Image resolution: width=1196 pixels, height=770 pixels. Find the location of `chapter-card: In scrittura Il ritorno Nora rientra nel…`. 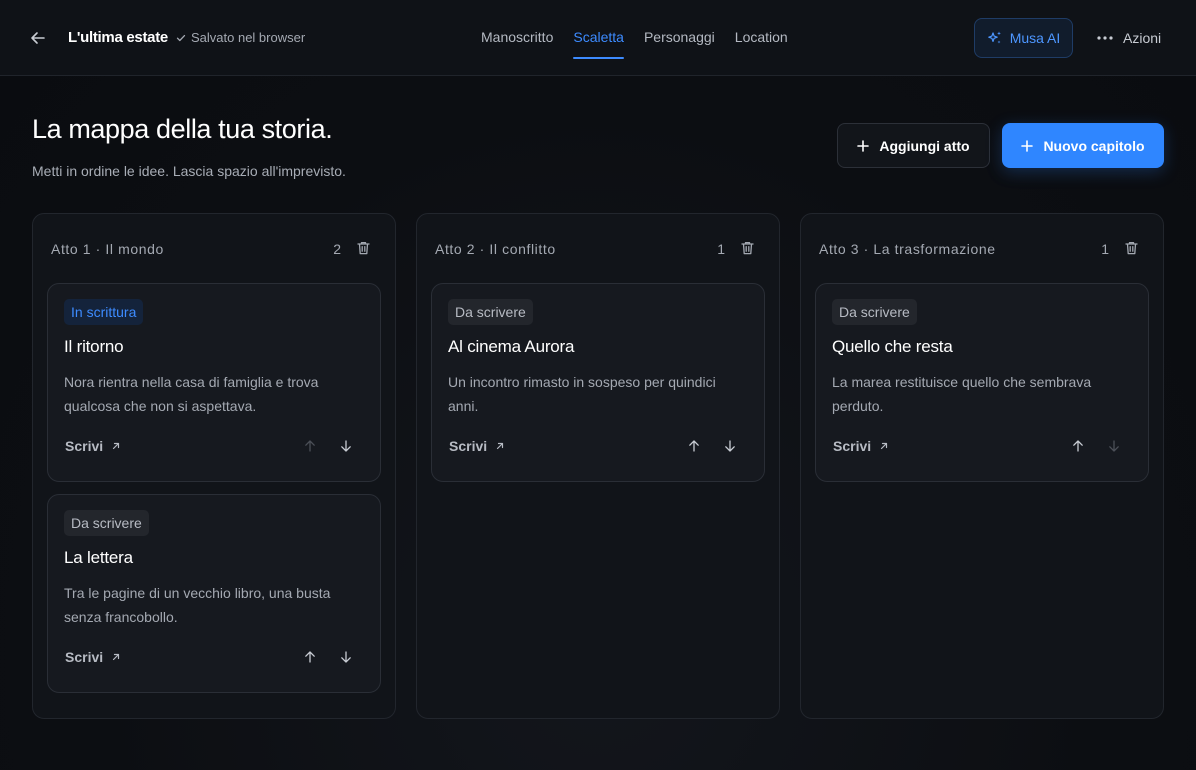

chapter-card: In scrittura Il ritorno Nora rientra nel… is located at coordinates (214, 382).